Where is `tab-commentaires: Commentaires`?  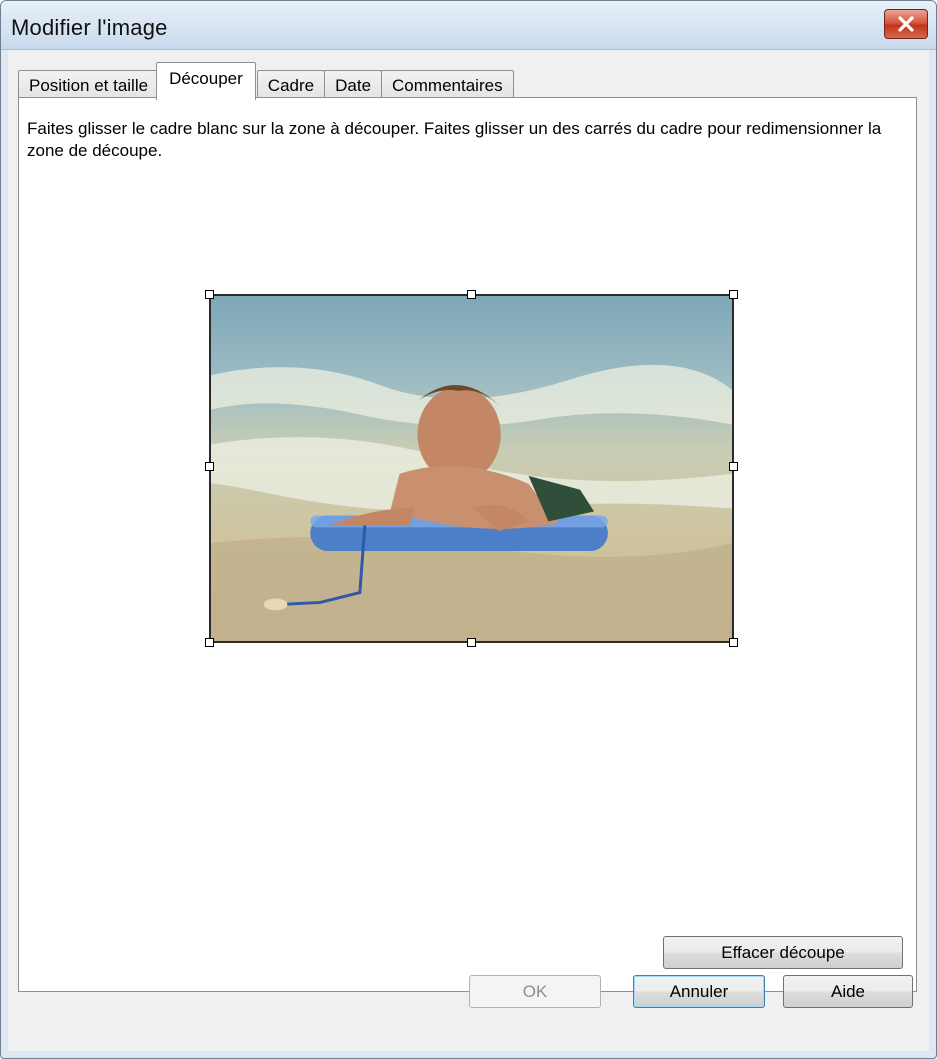
tab-commentaires: Commentaires is located at coordinates (447, 85).